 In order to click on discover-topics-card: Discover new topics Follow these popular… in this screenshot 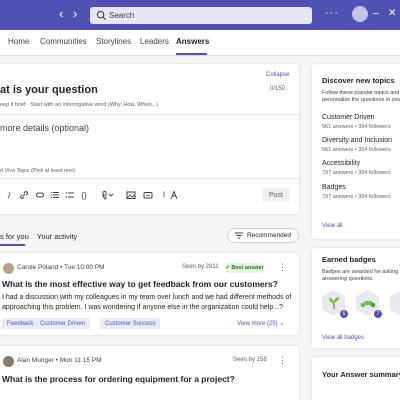, I will do `click(356, 151)`.